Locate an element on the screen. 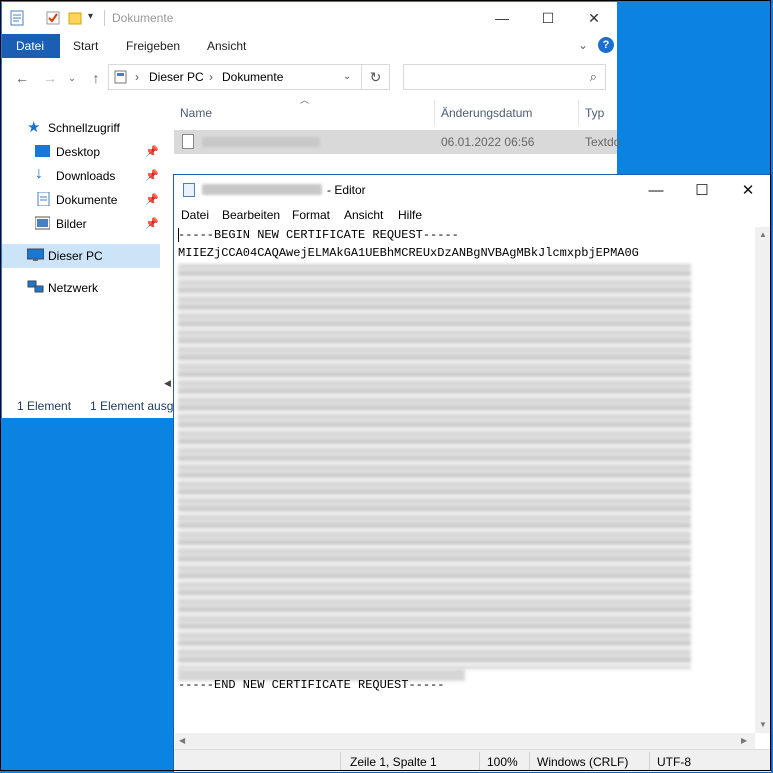 This screenshot has height=773, width=773. sidebar-item-quick-access: ★ Schnellzugriff is located at coordinates (81, 128).